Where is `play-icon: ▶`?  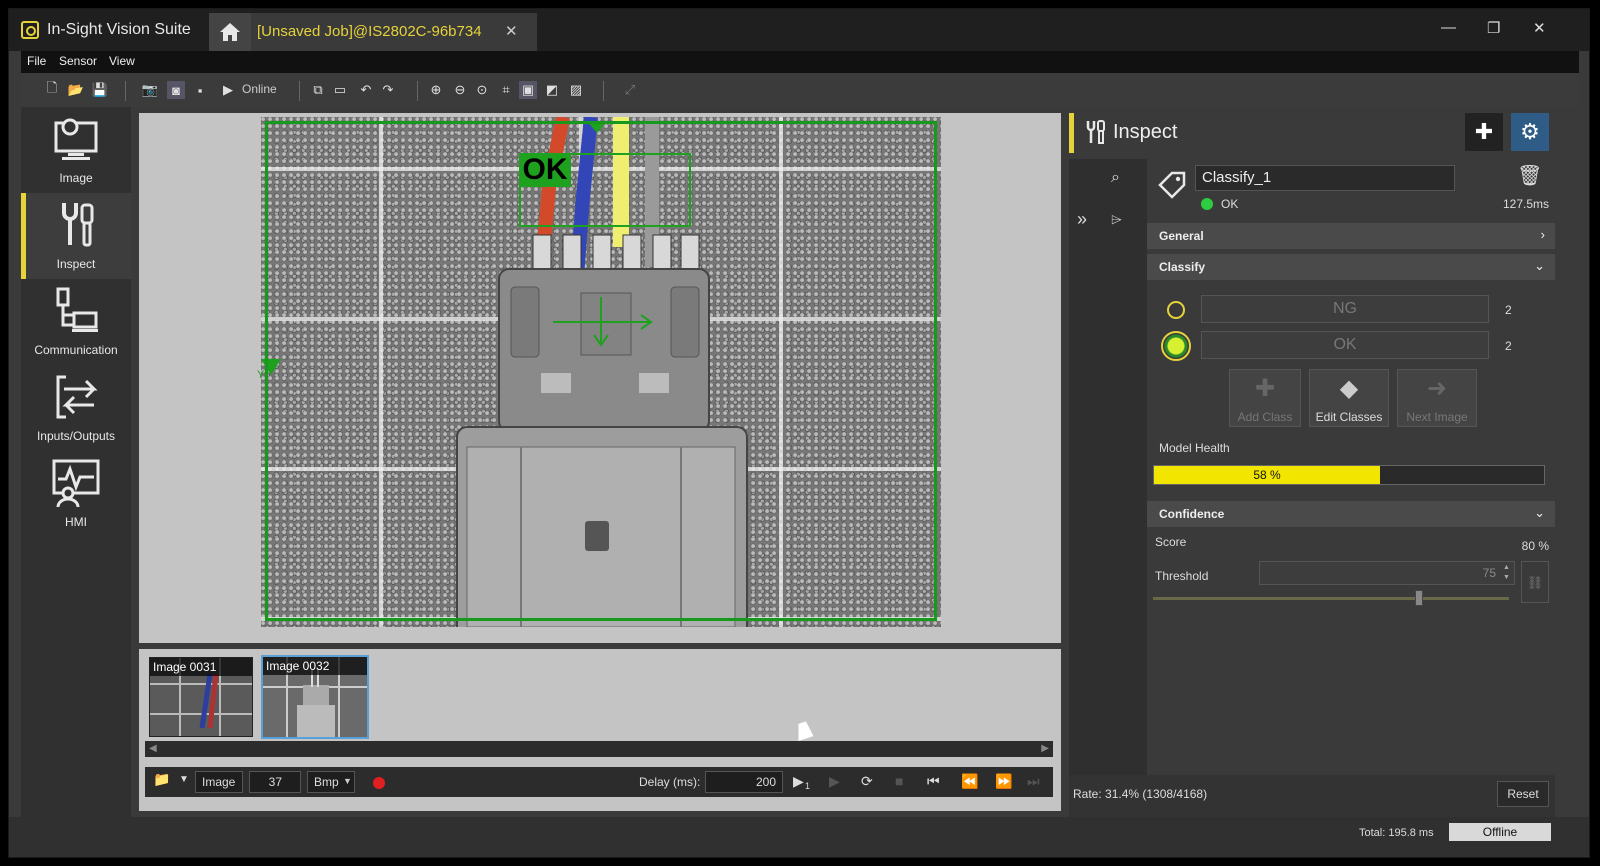
play-icon: ▶ is located at coordinates (834, 781).